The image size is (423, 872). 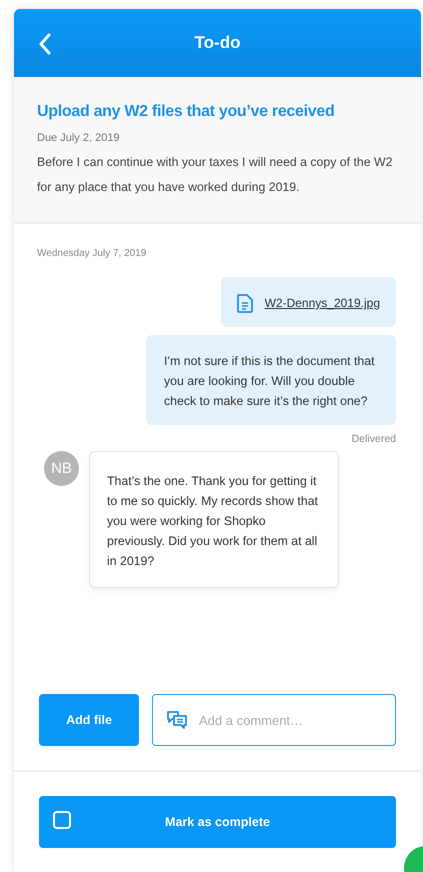 I want to click on message-text: I’m not sure if this is the document that you are looking for. Will you double check to make sure it’s the right one?, so click(x=269, y=381).